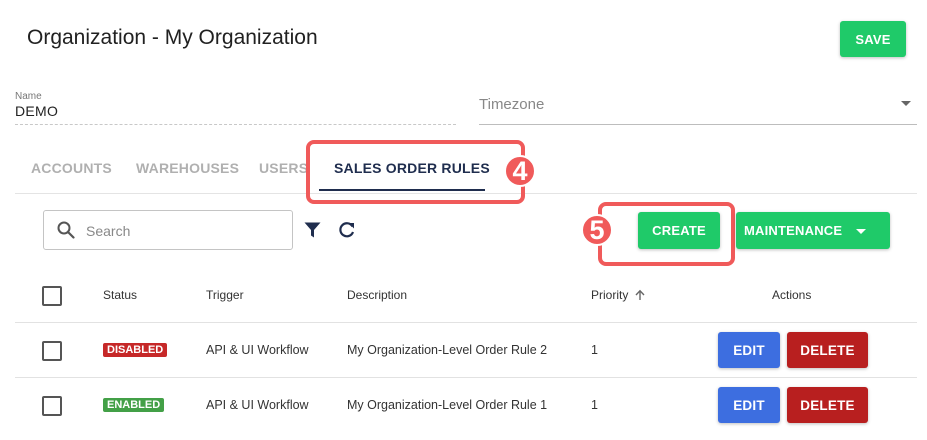 Image resolution: width=927 pixels, height=440 pixels. What do you see at coordinates (861, 231) in the screenshot?
I see `caret-down-icon` at bounding box center [861, 231].